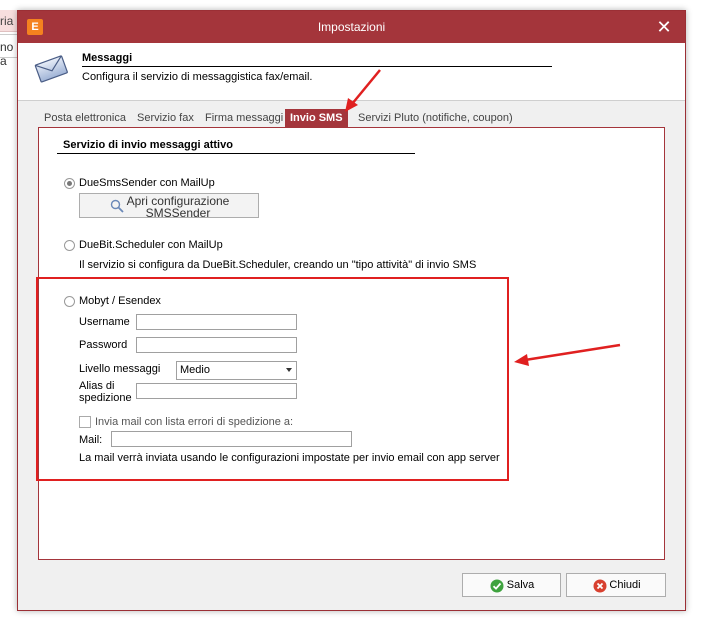  What do you see at coordinates (244, 118) in the screenshot?
I see `tab-firma-messaggi: Firma messaggi` at bounding box center [244, 118].